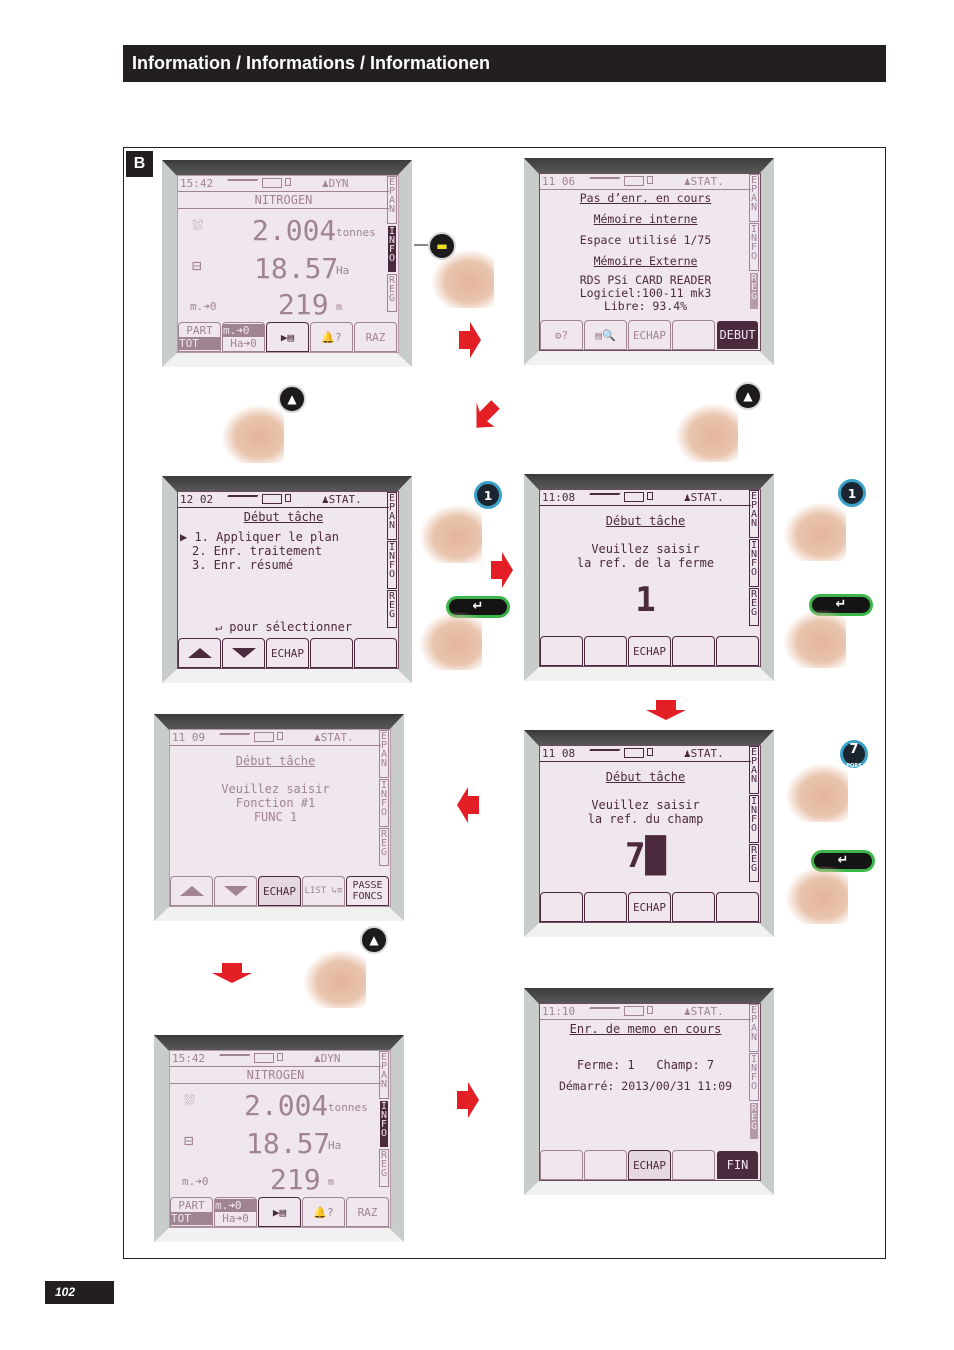  What do you see at coordinates (189, 1058) in the screenshot?
I see `clock: 15:42` at bounding box center [189, 1058].